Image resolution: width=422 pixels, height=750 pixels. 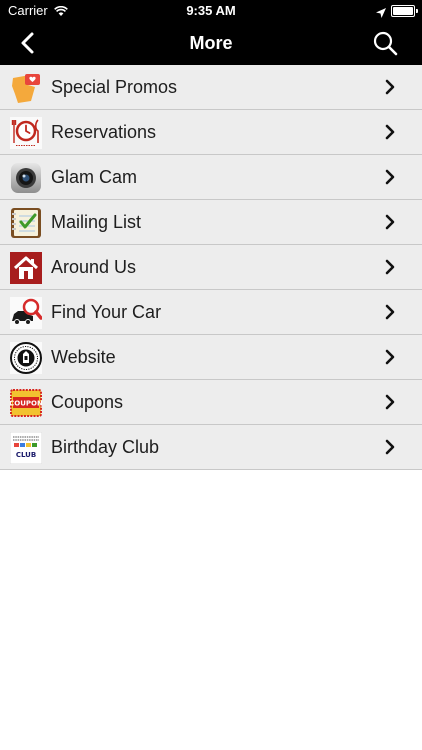 I want to click on status-bar: Carrier 9:35 AM, so click(x=211, y=11).